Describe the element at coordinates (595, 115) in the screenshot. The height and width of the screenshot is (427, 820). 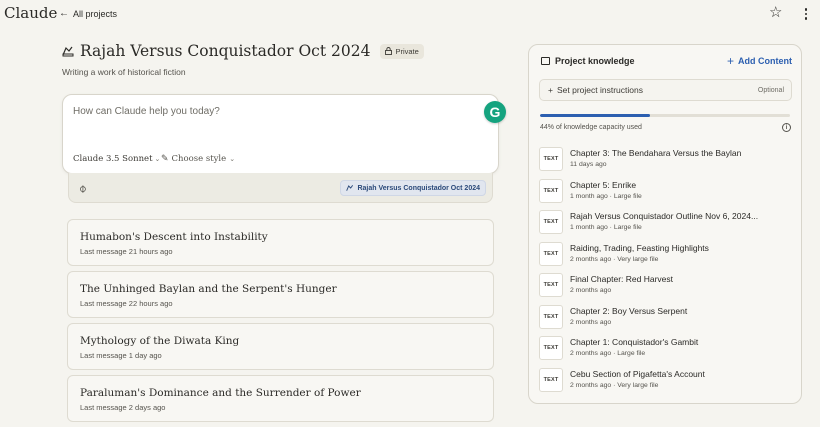
I see `capacity-bar-fill` at that location.